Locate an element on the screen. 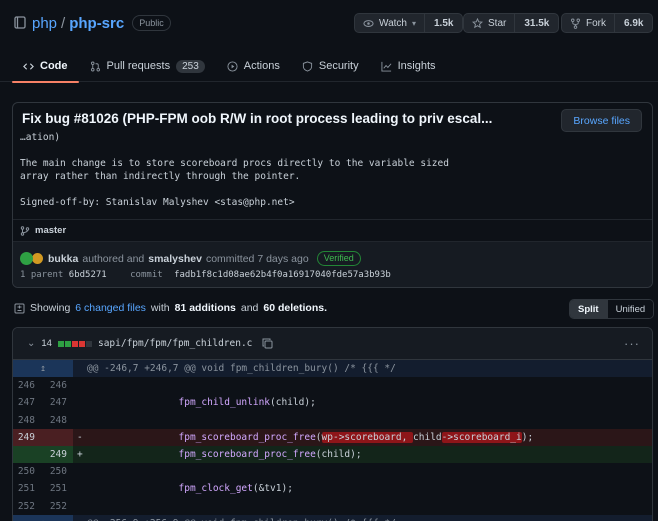 The width and height of the screenshot is (658, 521). branch-row: master is located at coordinates (332, 230).